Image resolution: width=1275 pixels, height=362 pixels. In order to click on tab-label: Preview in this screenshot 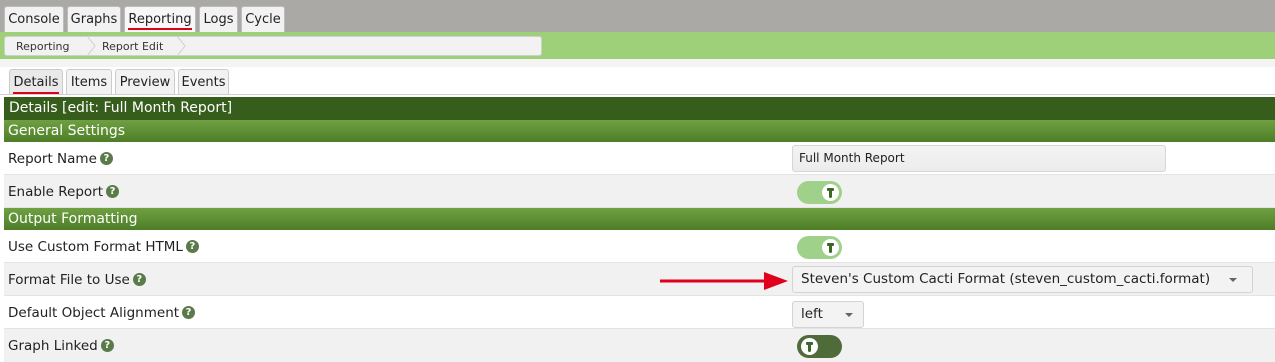, I will do `click(145, 82)`.